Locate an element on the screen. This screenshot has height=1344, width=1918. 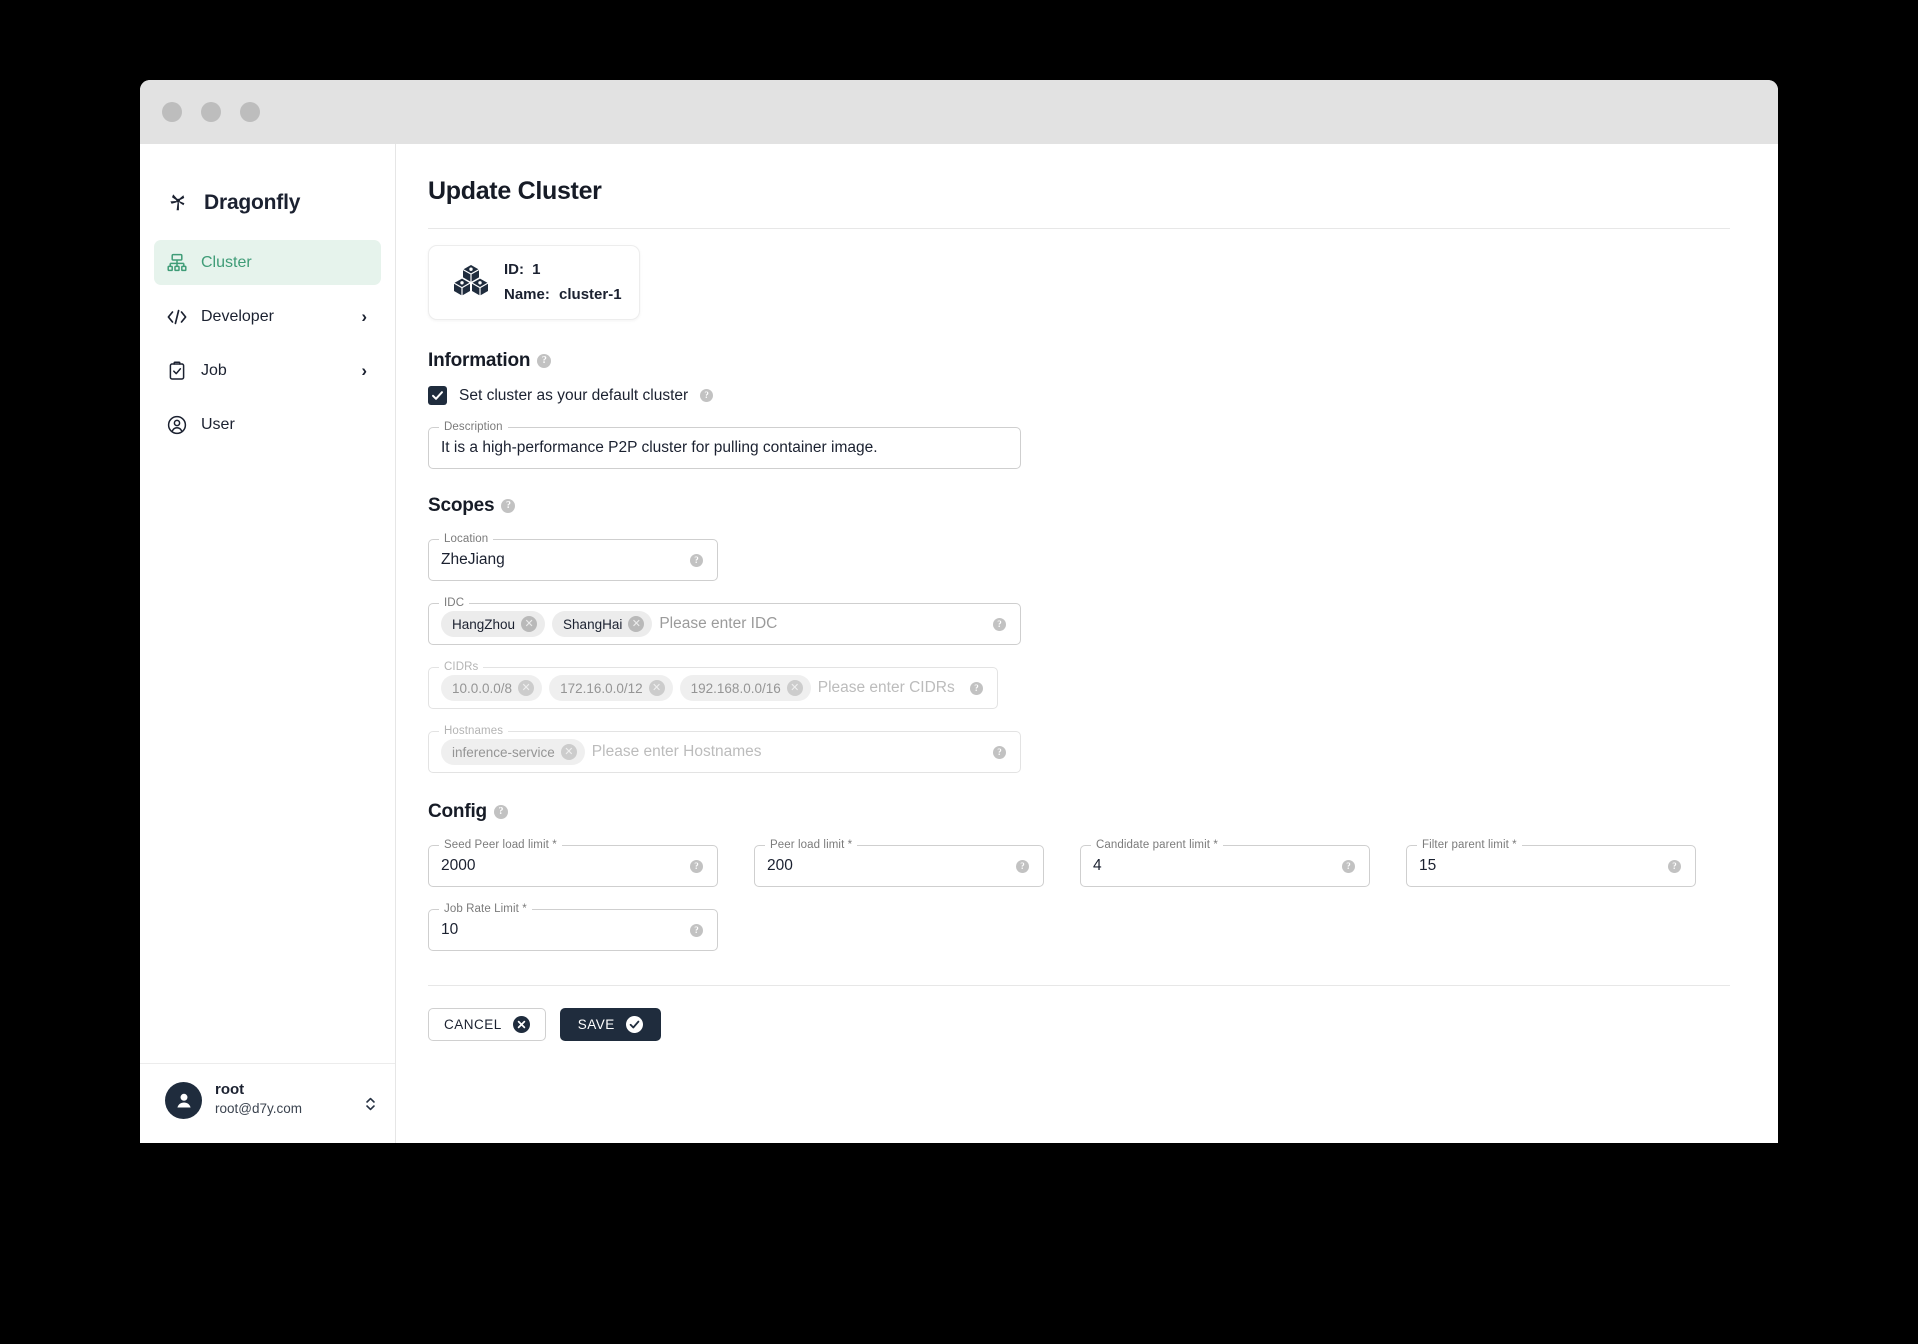
location-input: ZheJiang is located at coordinates (565, 560).